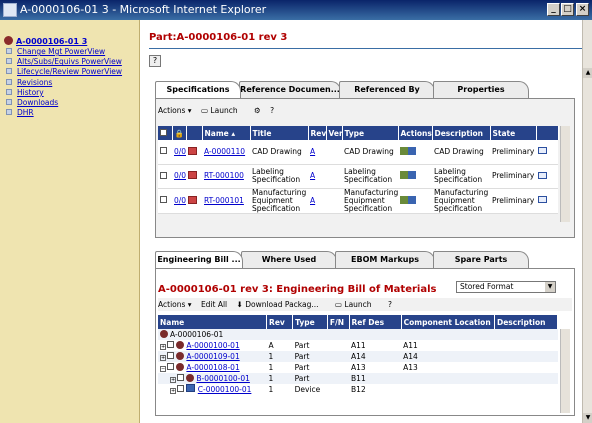 This screenshot has width=592, height=423. What do you see at coordinates (448, 322) in the screenshot?
I see `col-component-location: Component Location` at bounding box center [448, 322].